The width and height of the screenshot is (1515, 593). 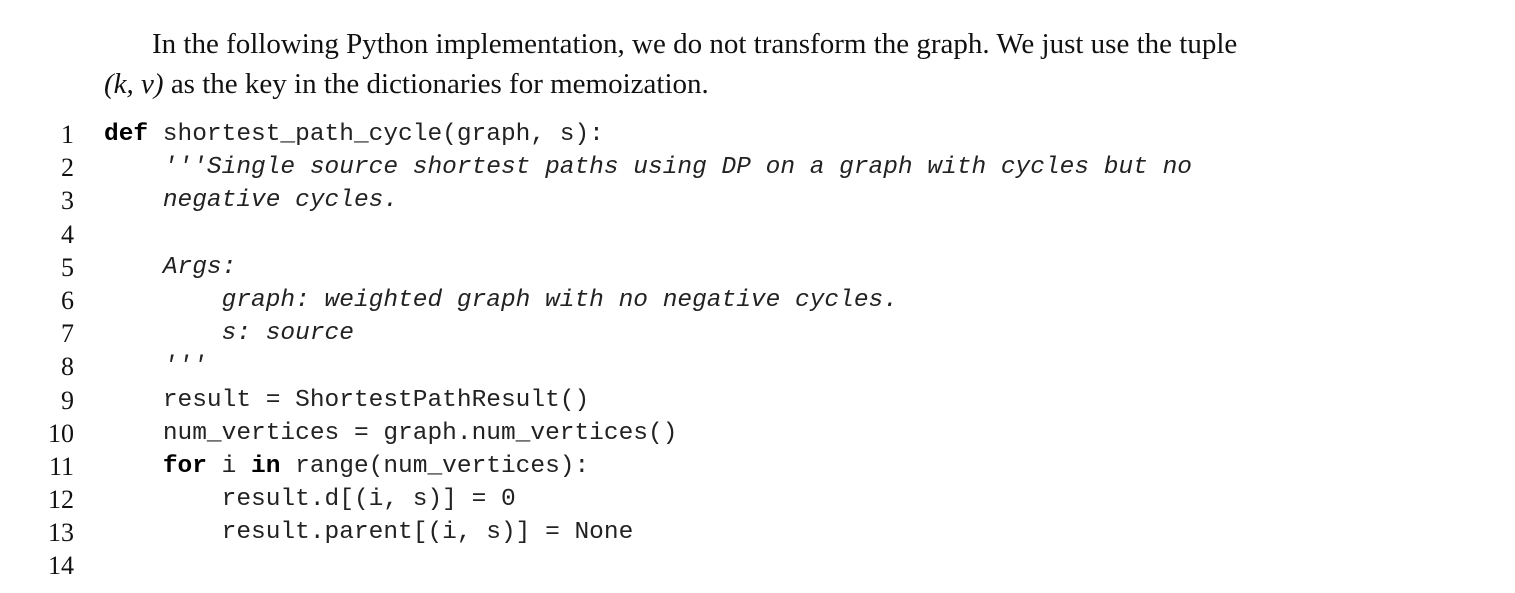 I want to click on code-fragment: ''', so click(x=184, y=367).